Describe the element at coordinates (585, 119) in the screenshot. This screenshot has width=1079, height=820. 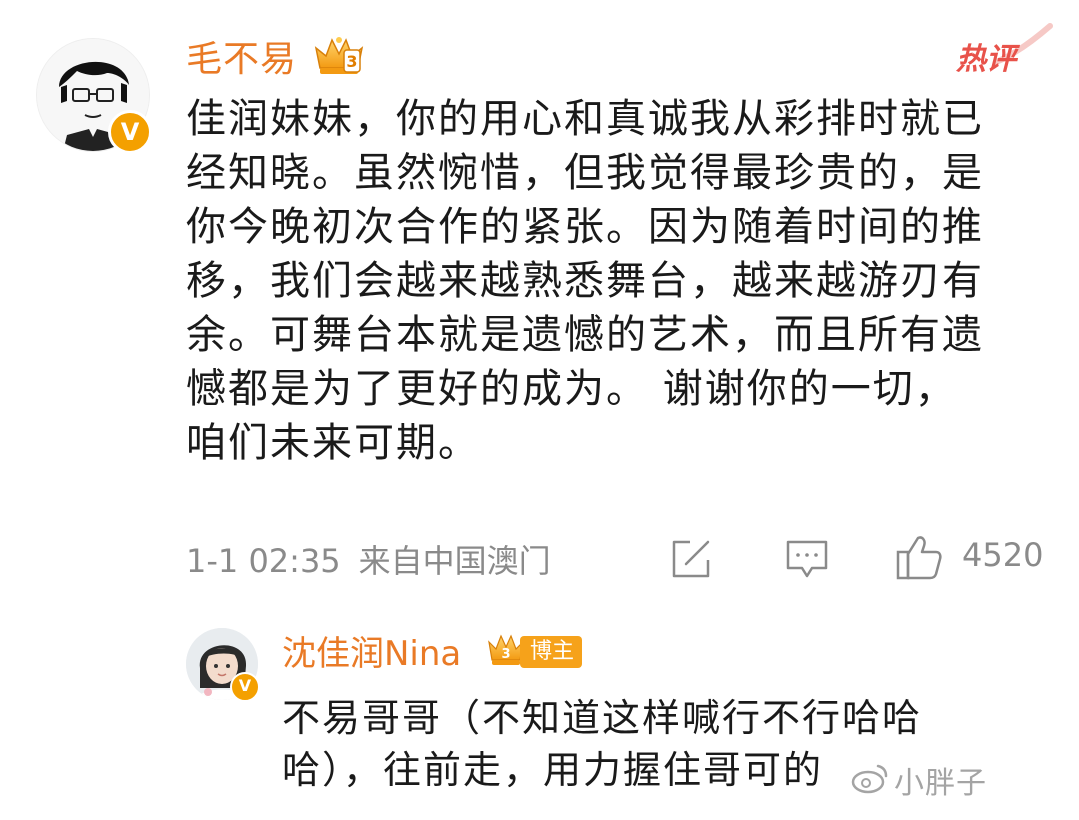
I see `comment-line: 佳润妹妹，你的用心和真诚我从彩排时就已` at that location.